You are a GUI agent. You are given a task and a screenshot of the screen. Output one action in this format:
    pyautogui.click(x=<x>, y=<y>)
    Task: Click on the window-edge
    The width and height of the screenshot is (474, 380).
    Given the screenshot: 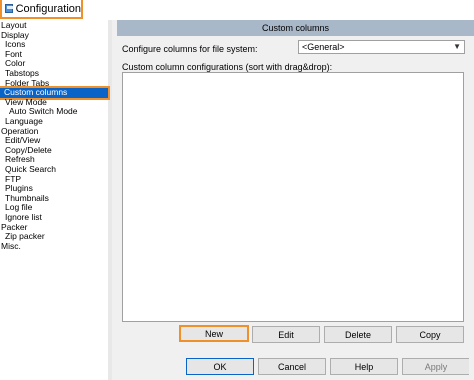 What is the action you would take?
    pyautogui.click(x=471, y=208)
    